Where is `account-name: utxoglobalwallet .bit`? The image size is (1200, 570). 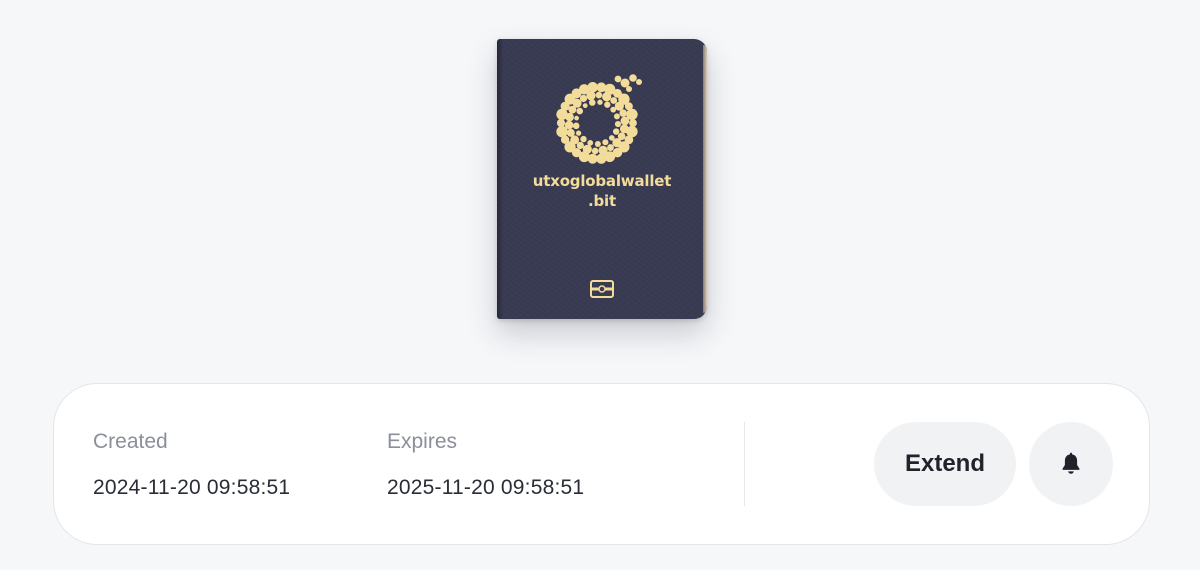 account-name: utxoglobalwallet .bit is located at coordinates (602, 191).